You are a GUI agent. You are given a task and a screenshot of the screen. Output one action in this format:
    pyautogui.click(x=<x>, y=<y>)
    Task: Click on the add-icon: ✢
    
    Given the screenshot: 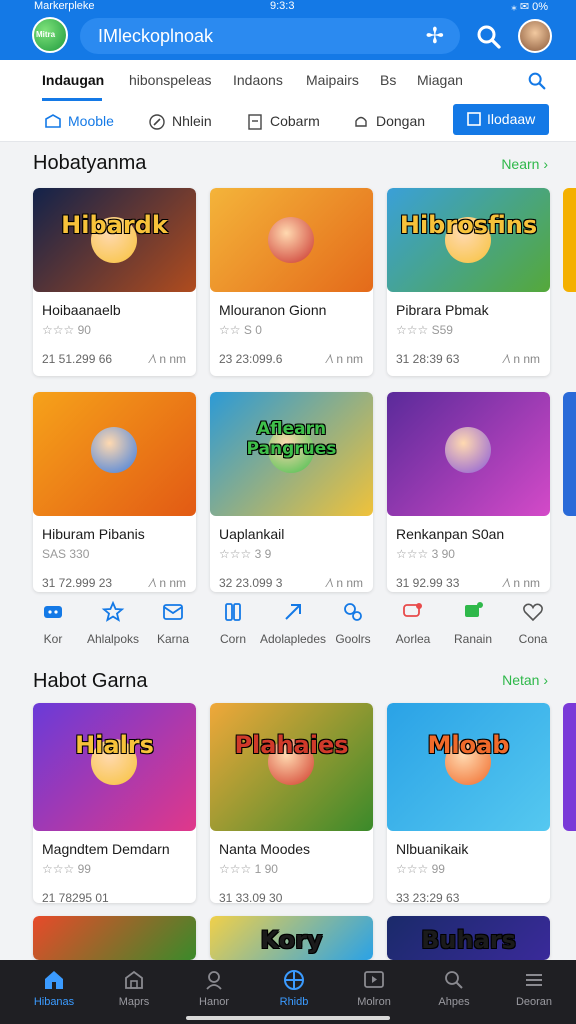 What is the action you would take?
    pyautogui.click(x=435, y=36)
    